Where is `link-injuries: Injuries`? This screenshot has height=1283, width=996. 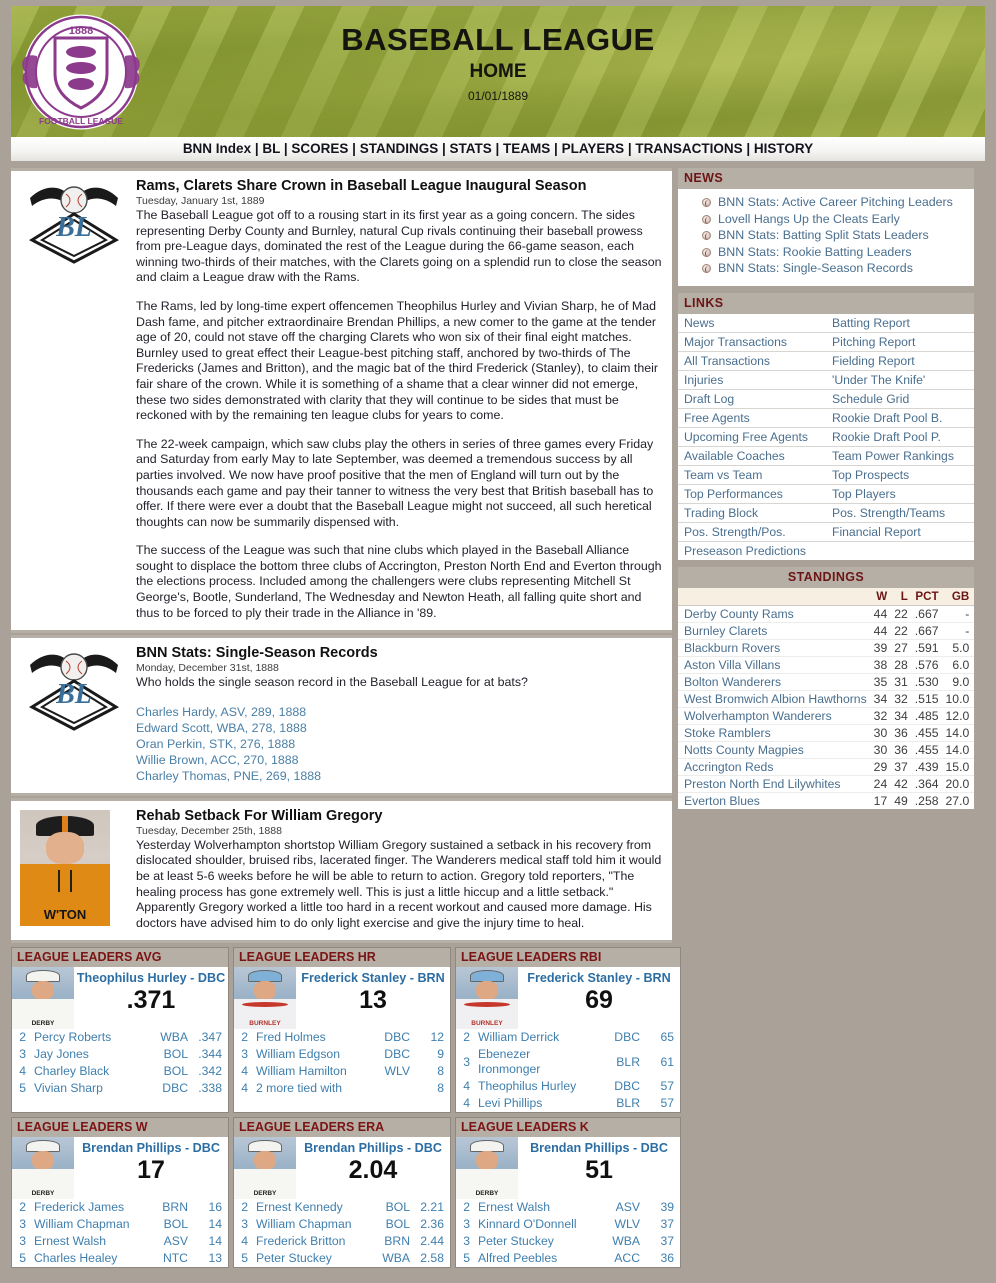
link-injuries: Injuries is located at coordinates (752, 380).